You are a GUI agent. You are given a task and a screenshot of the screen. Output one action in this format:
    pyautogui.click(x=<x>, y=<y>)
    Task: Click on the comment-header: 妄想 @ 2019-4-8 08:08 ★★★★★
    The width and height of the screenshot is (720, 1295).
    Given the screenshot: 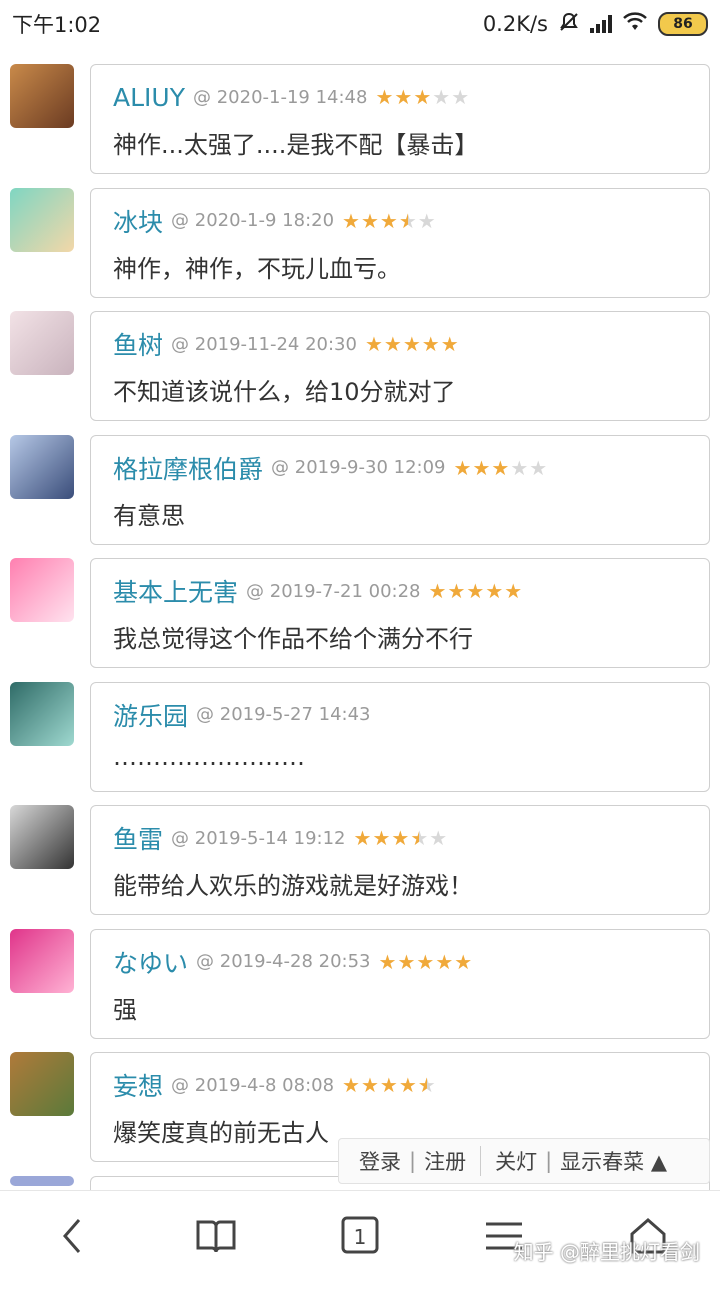 What is the action you would take?
    pyautogui.click(x=400, y=1085)
    